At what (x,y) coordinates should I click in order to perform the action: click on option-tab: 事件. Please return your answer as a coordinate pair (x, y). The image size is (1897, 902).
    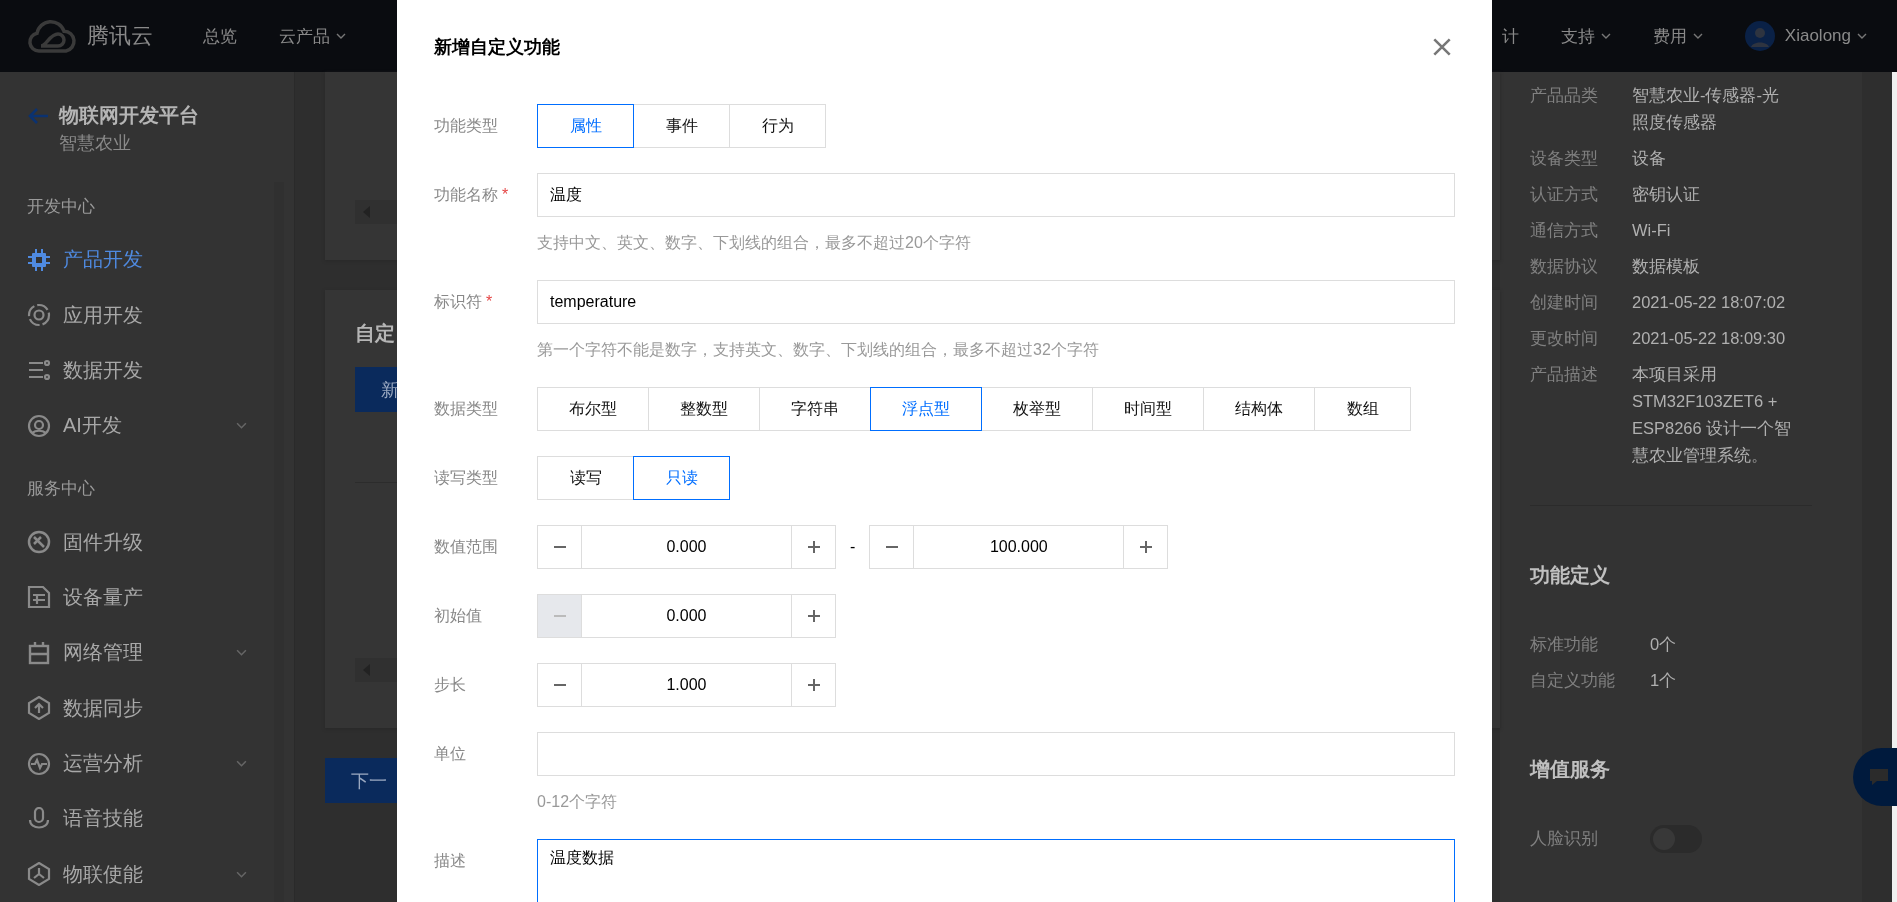
    Looking at the image, I should click on (681, 126).